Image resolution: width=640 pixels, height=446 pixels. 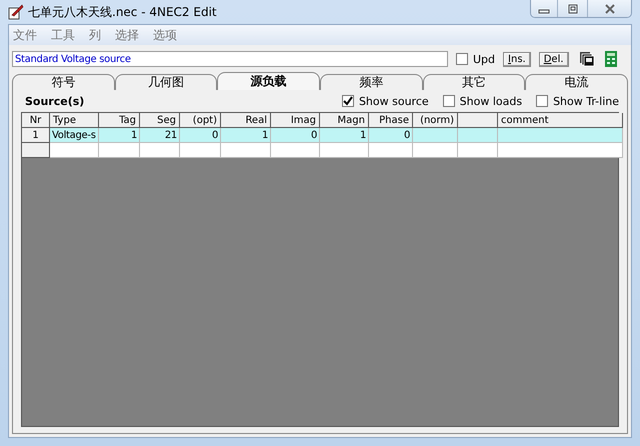 I want to click on option-checkbox: Show loads, so click(x=482, y=101).